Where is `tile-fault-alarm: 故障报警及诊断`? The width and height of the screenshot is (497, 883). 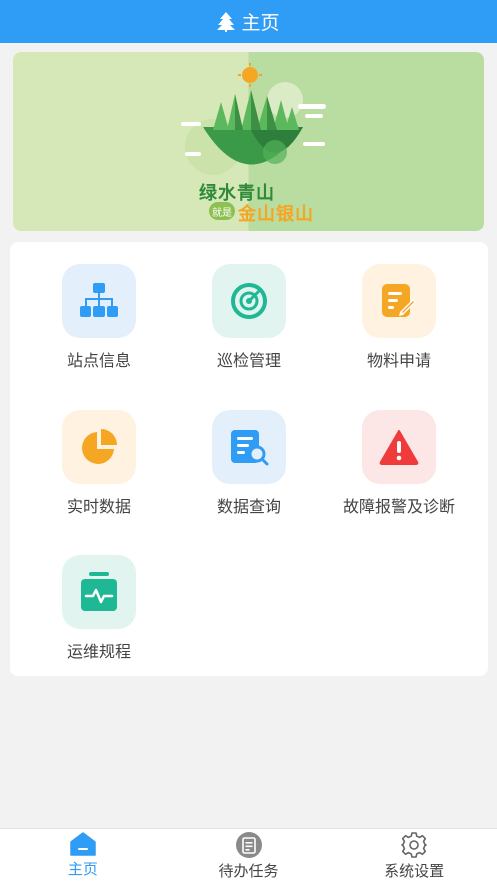
tile-fault-alarm: 故障报警及诊断 is located at coordinates (399, 470).